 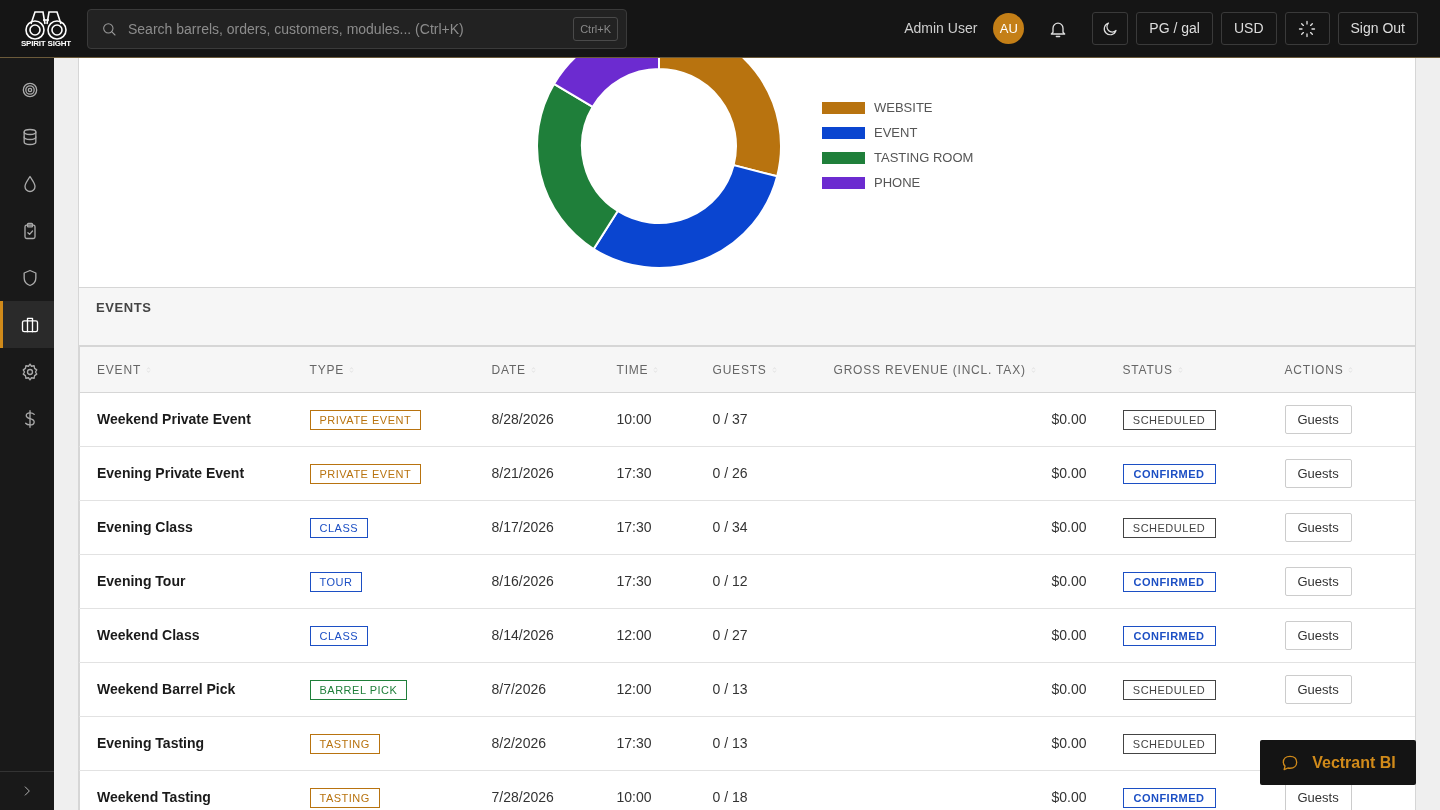 I want to click on event-date: 8/14/2026, so click(x=522, y=635).